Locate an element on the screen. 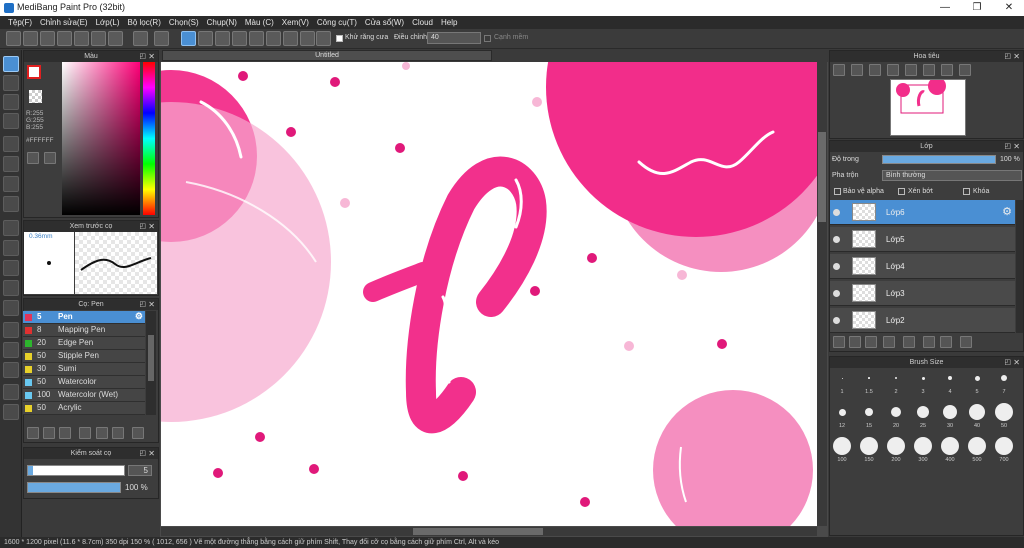 Image resolution: width=1024 pixels, height=548 pixels. foreground-color-swatch is located at coordinates (34, 72).